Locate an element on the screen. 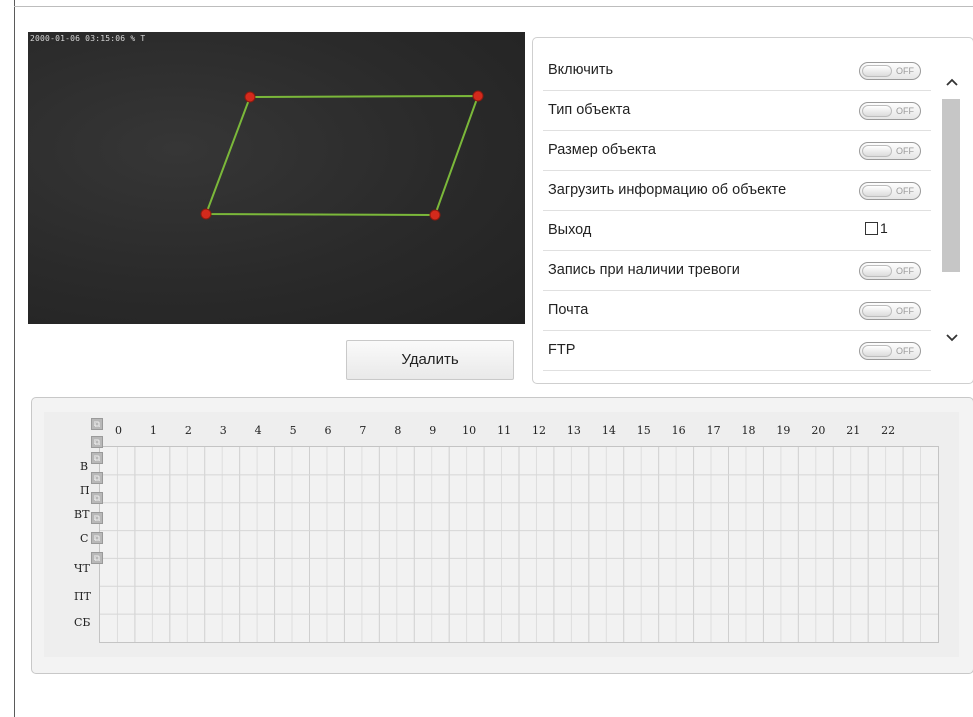  setting-label: Тип объекта is located at coordinates (589, 110).